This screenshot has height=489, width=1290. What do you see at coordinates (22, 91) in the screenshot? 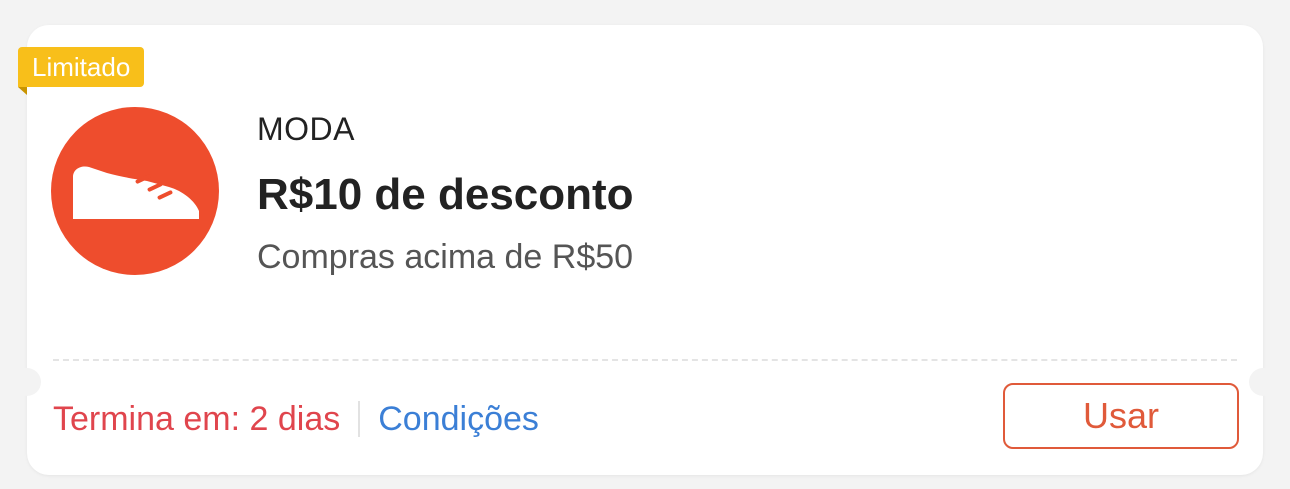
I see `badge-fold` at bounding box center [22, 91].